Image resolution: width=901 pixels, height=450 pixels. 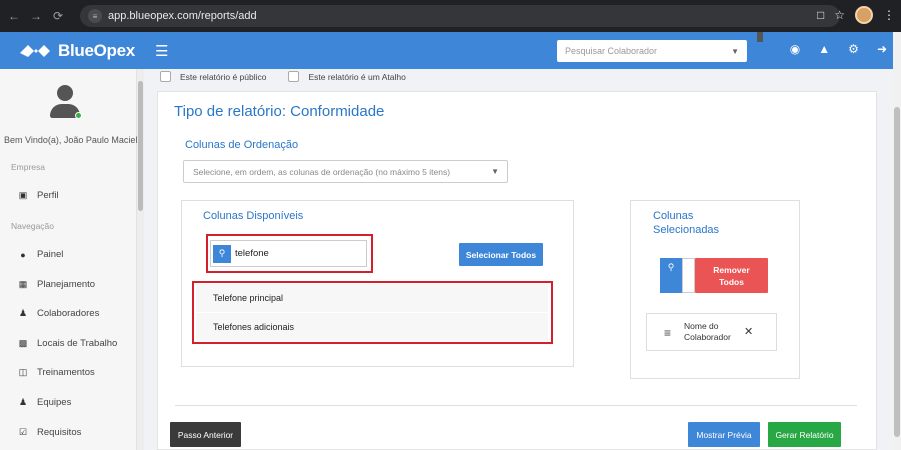 I want to click on highlight-search-box, so click(x=289, y=253).